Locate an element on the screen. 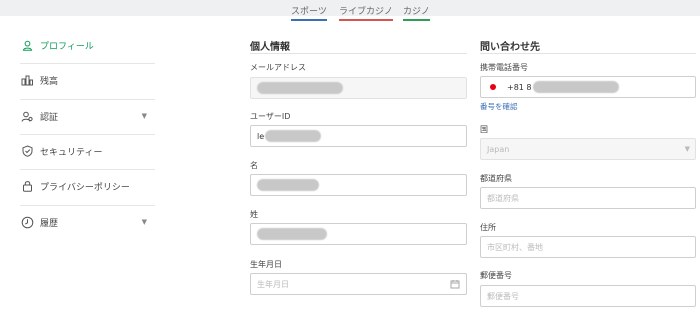 The width and height of the screenshot is (700, 318). tab-label: ライブカジノ is located at coordinates (366, 12).